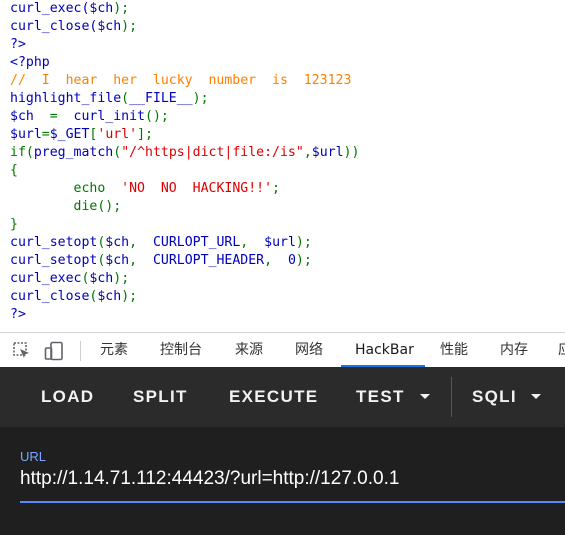  What do you see at coordinates (54, 26) in the screenshot?
I see `code-token: curl_close(` at bounding box center [54, 26].